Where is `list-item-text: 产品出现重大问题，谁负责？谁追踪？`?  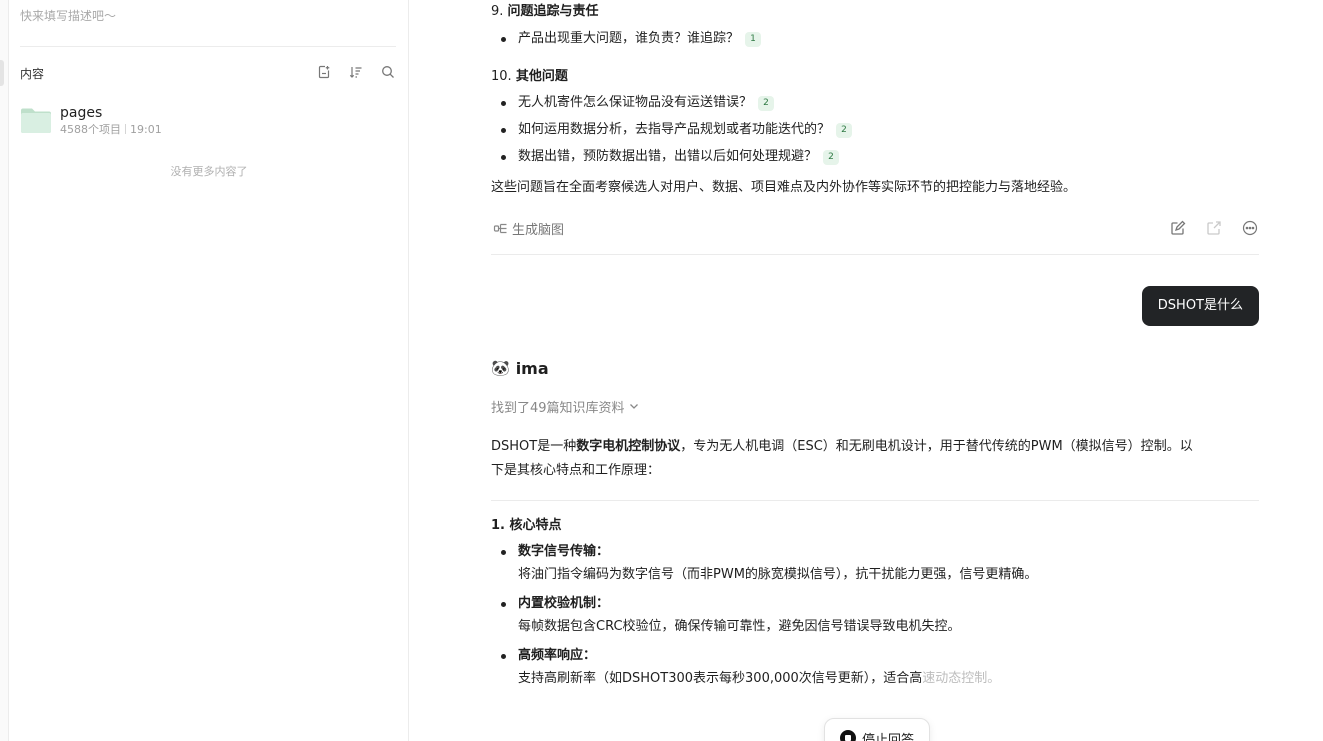 list-item-text: 产品出现重大问题，谁负责？谁追踪？ is located at coordinates (629, 38).